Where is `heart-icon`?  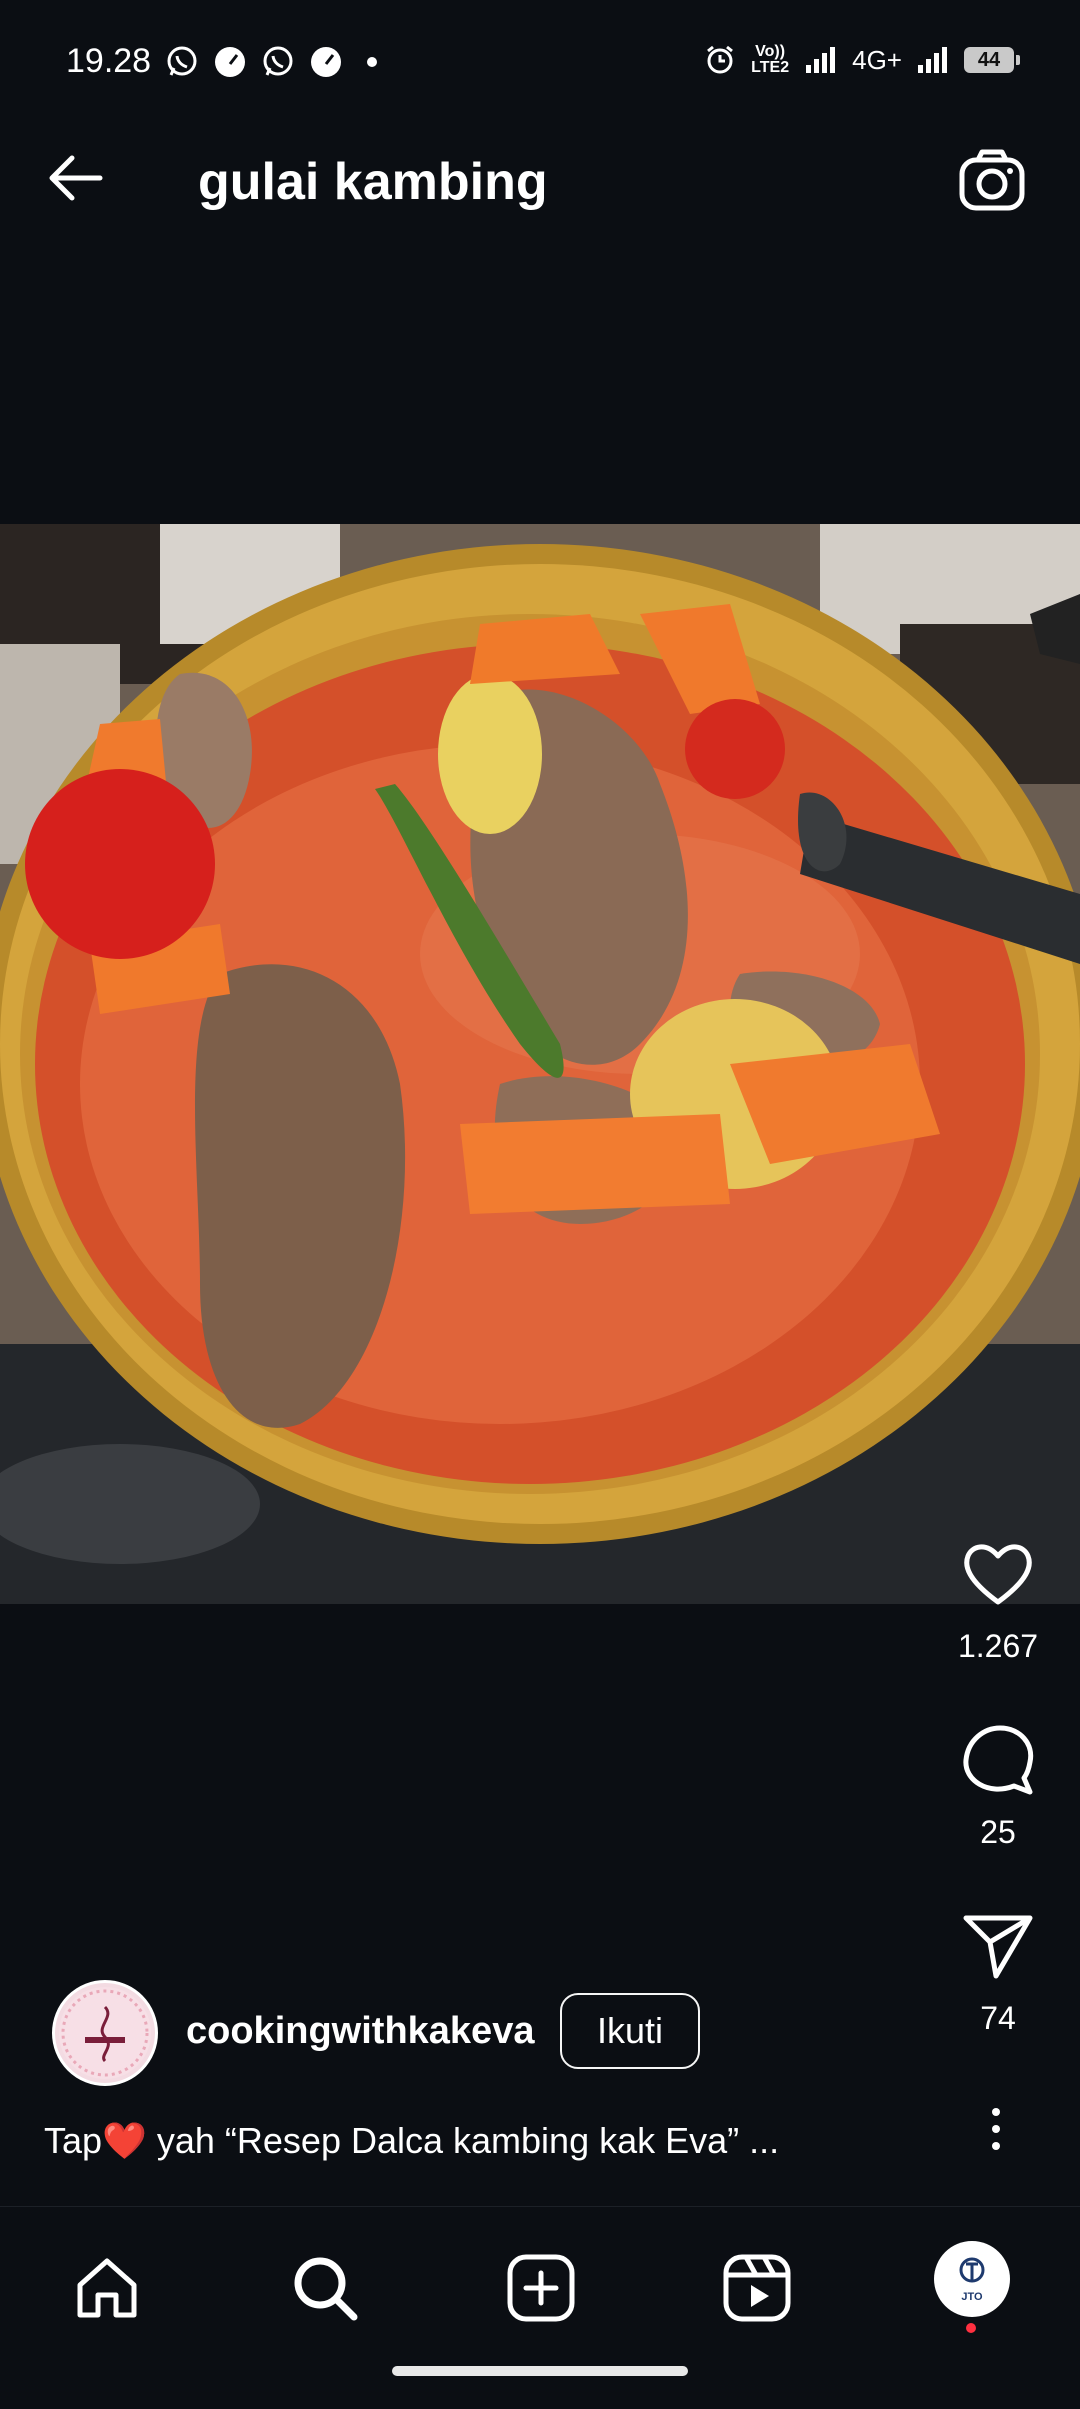 heart-icon is located at coordinates (998, 1574).